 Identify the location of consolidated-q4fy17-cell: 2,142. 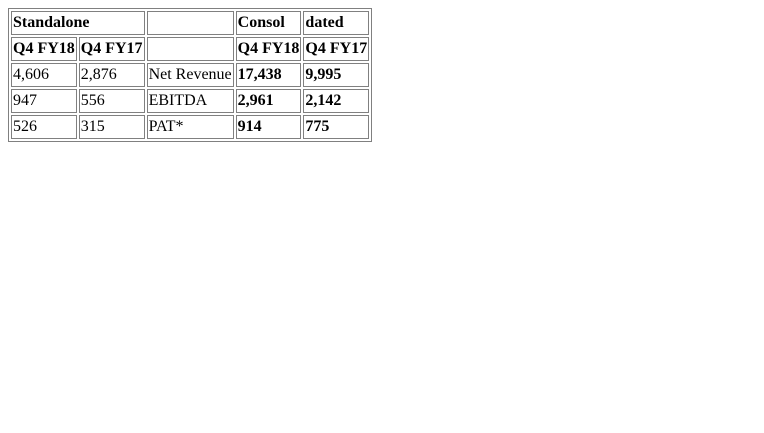
(336, 101).